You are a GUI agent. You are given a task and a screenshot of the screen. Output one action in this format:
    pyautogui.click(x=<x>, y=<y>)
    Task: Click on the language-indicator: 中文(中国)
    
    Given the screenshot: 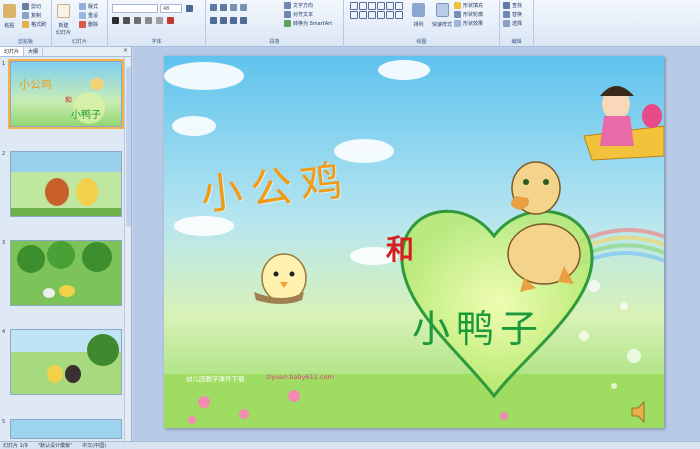 What is the action you would take?
    pyautogui.click(x=94, y=445)
    